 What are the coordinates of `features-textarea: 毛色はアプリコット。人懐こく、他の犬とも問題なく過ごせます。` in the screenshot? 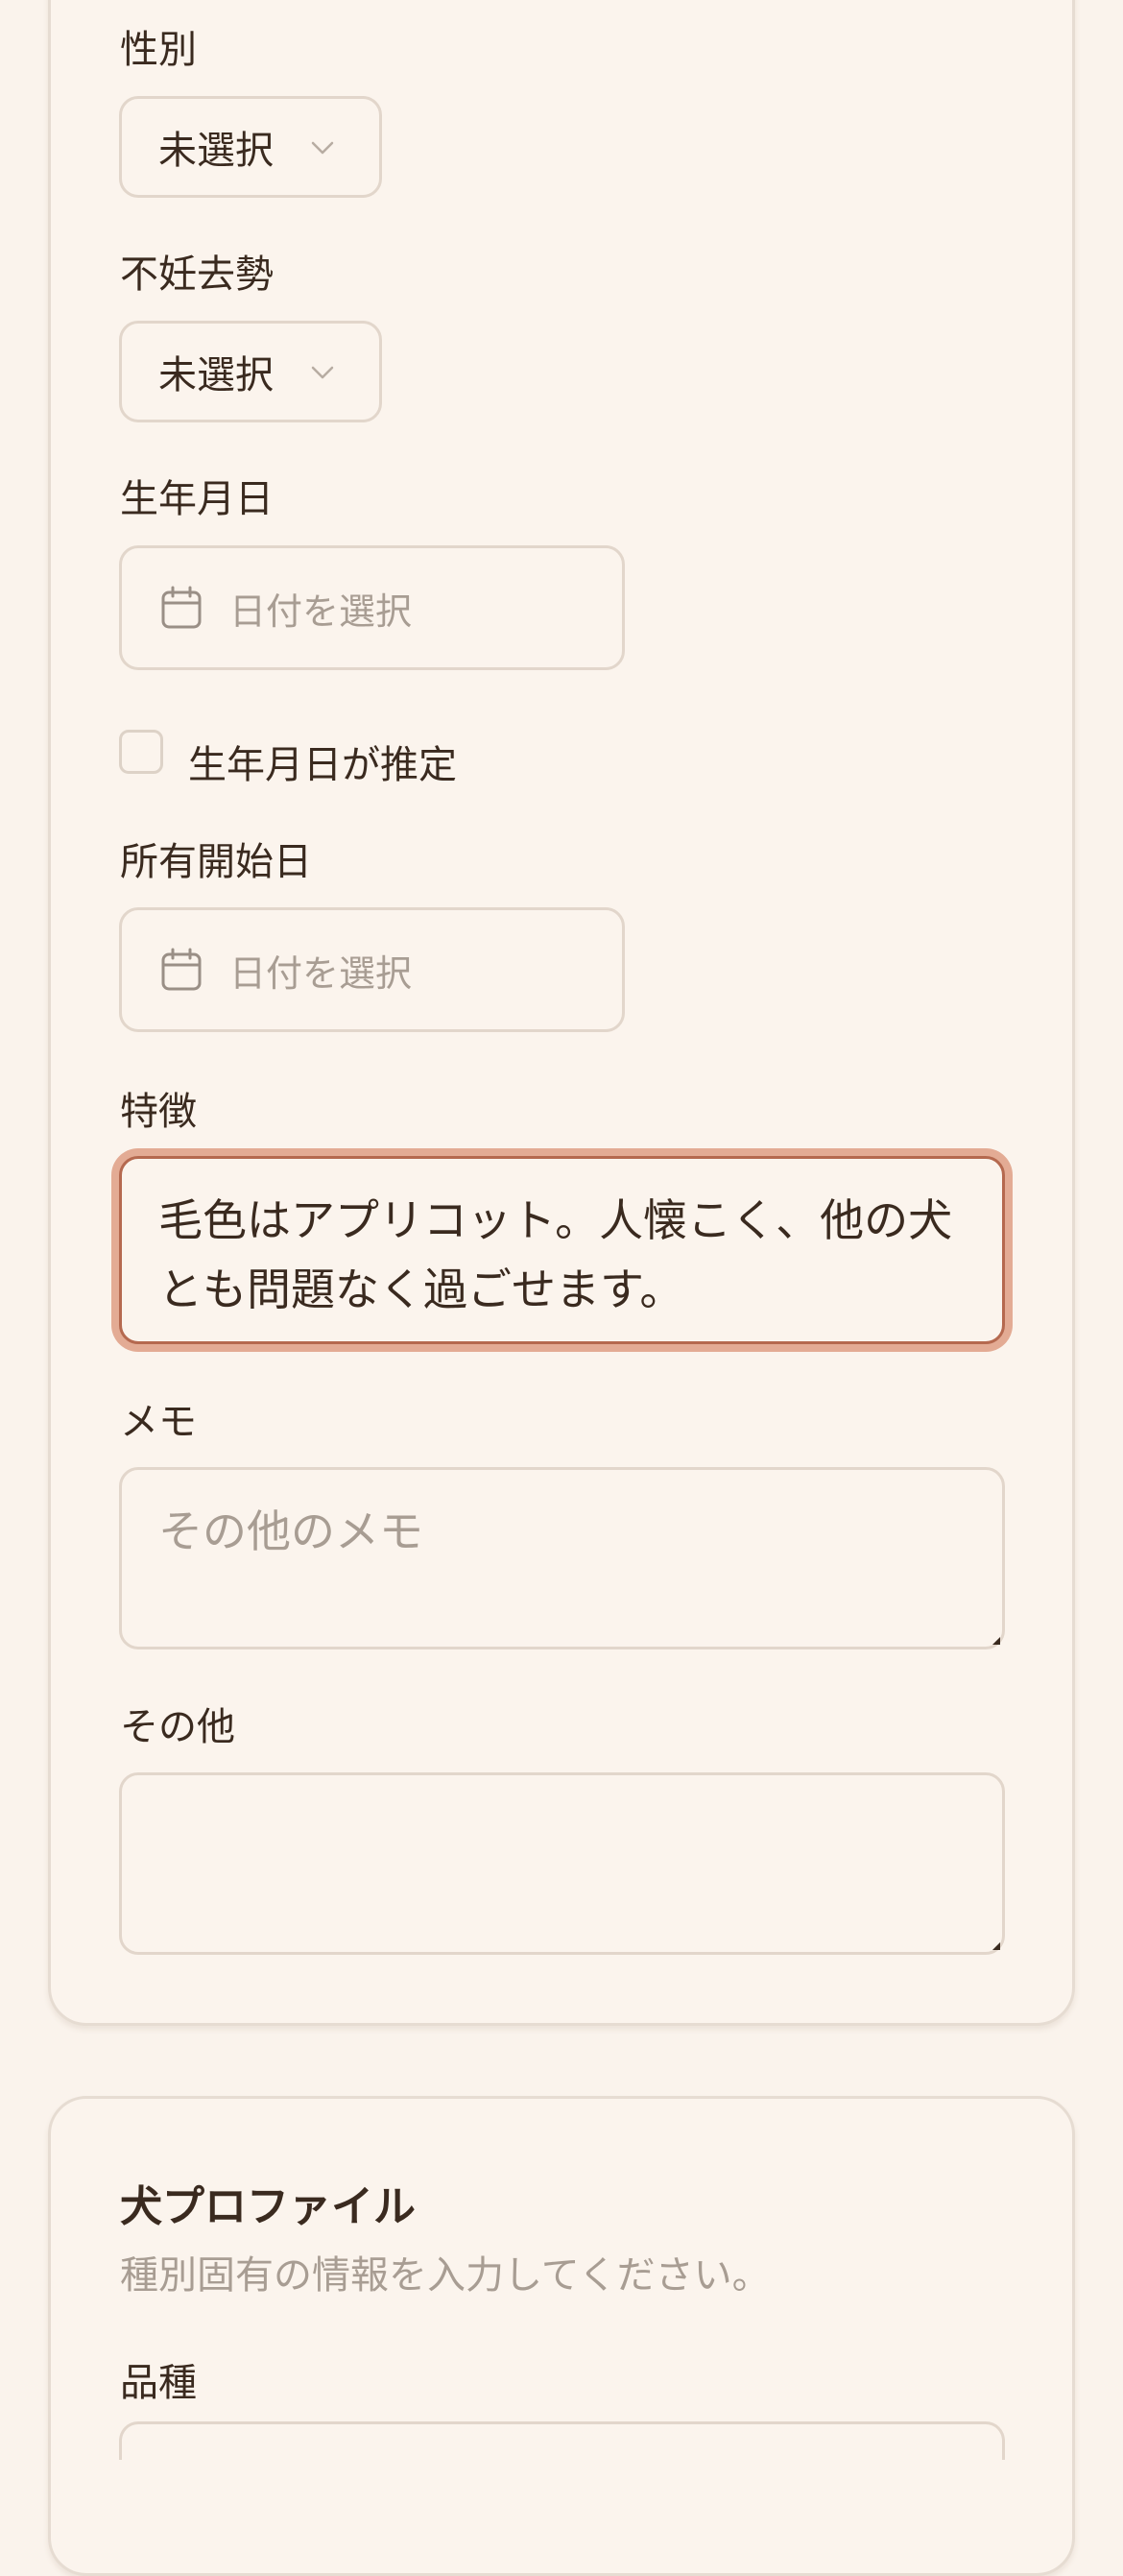 It's located at (562, 1250).